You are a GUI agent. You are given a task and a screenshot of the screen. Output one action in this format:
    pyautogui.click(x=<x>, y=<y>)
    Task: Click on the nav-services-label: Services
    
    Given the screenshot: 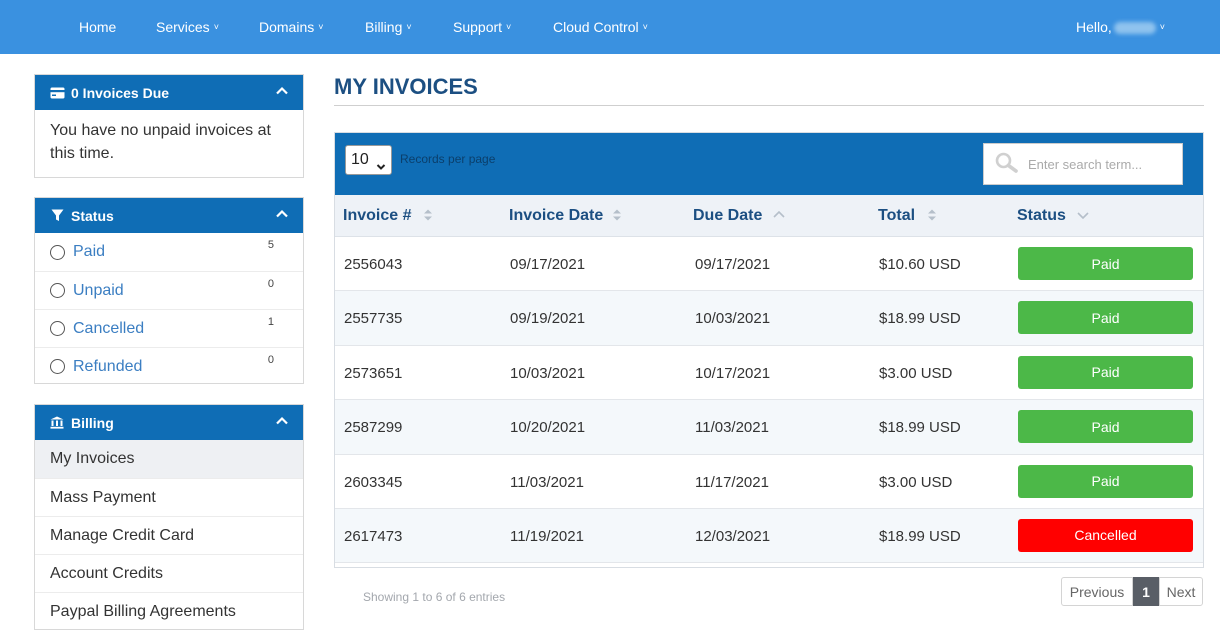 What is the action you would take?
    pyautogui.click(x=183, y=27)
    